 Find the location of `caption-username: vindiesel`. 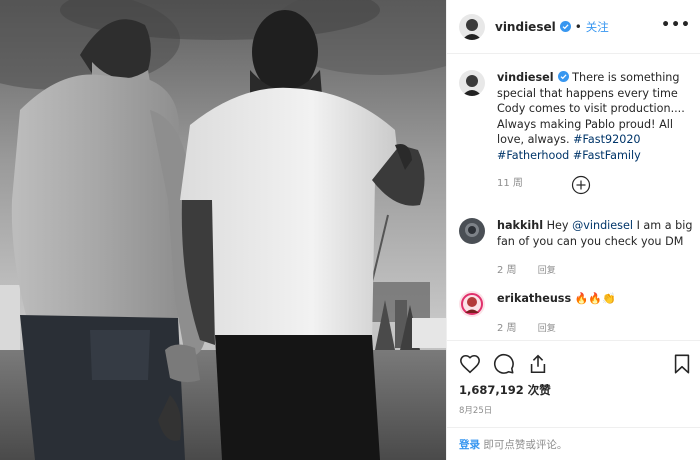

caption-username: vindiesel is located at coordinates (525, 77).